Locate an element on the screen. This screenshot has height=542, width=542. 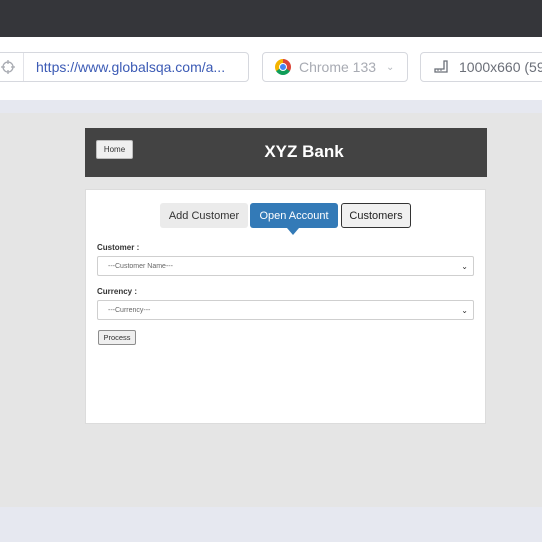
process-button: Process is located at coordinates (117, 337).